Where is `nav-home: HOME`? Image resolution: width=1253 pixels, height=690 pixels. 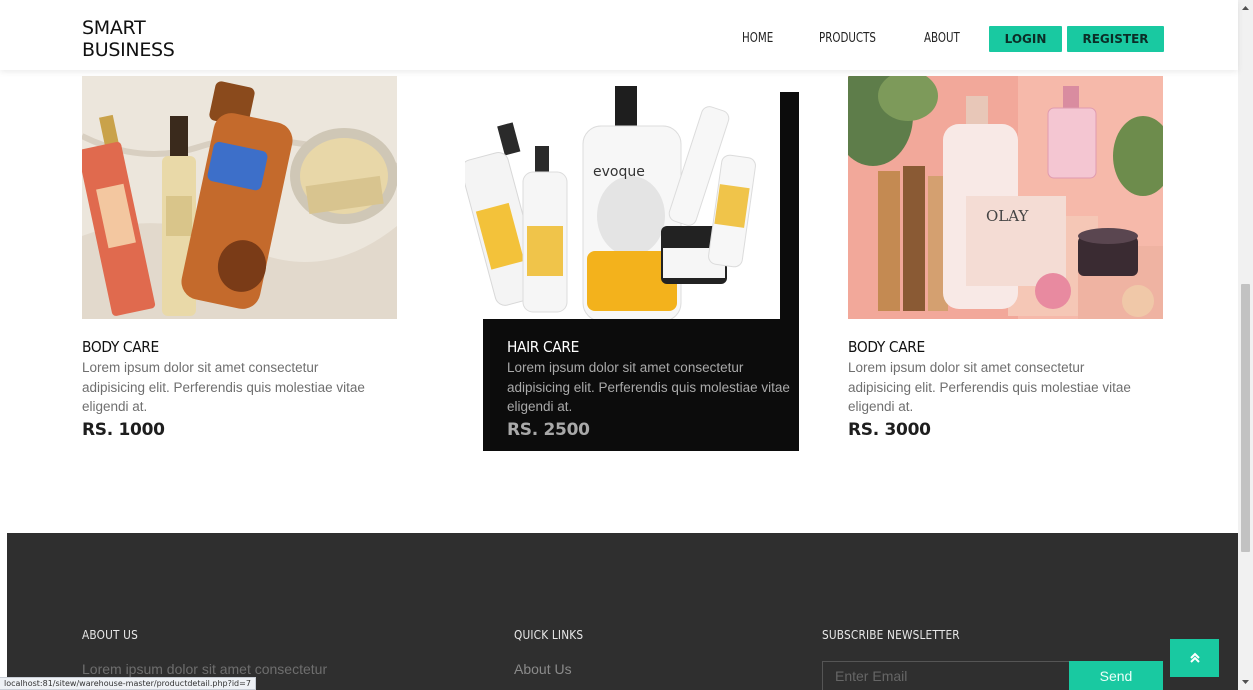
nav-home: HOME is located at coordinates (757, 39).